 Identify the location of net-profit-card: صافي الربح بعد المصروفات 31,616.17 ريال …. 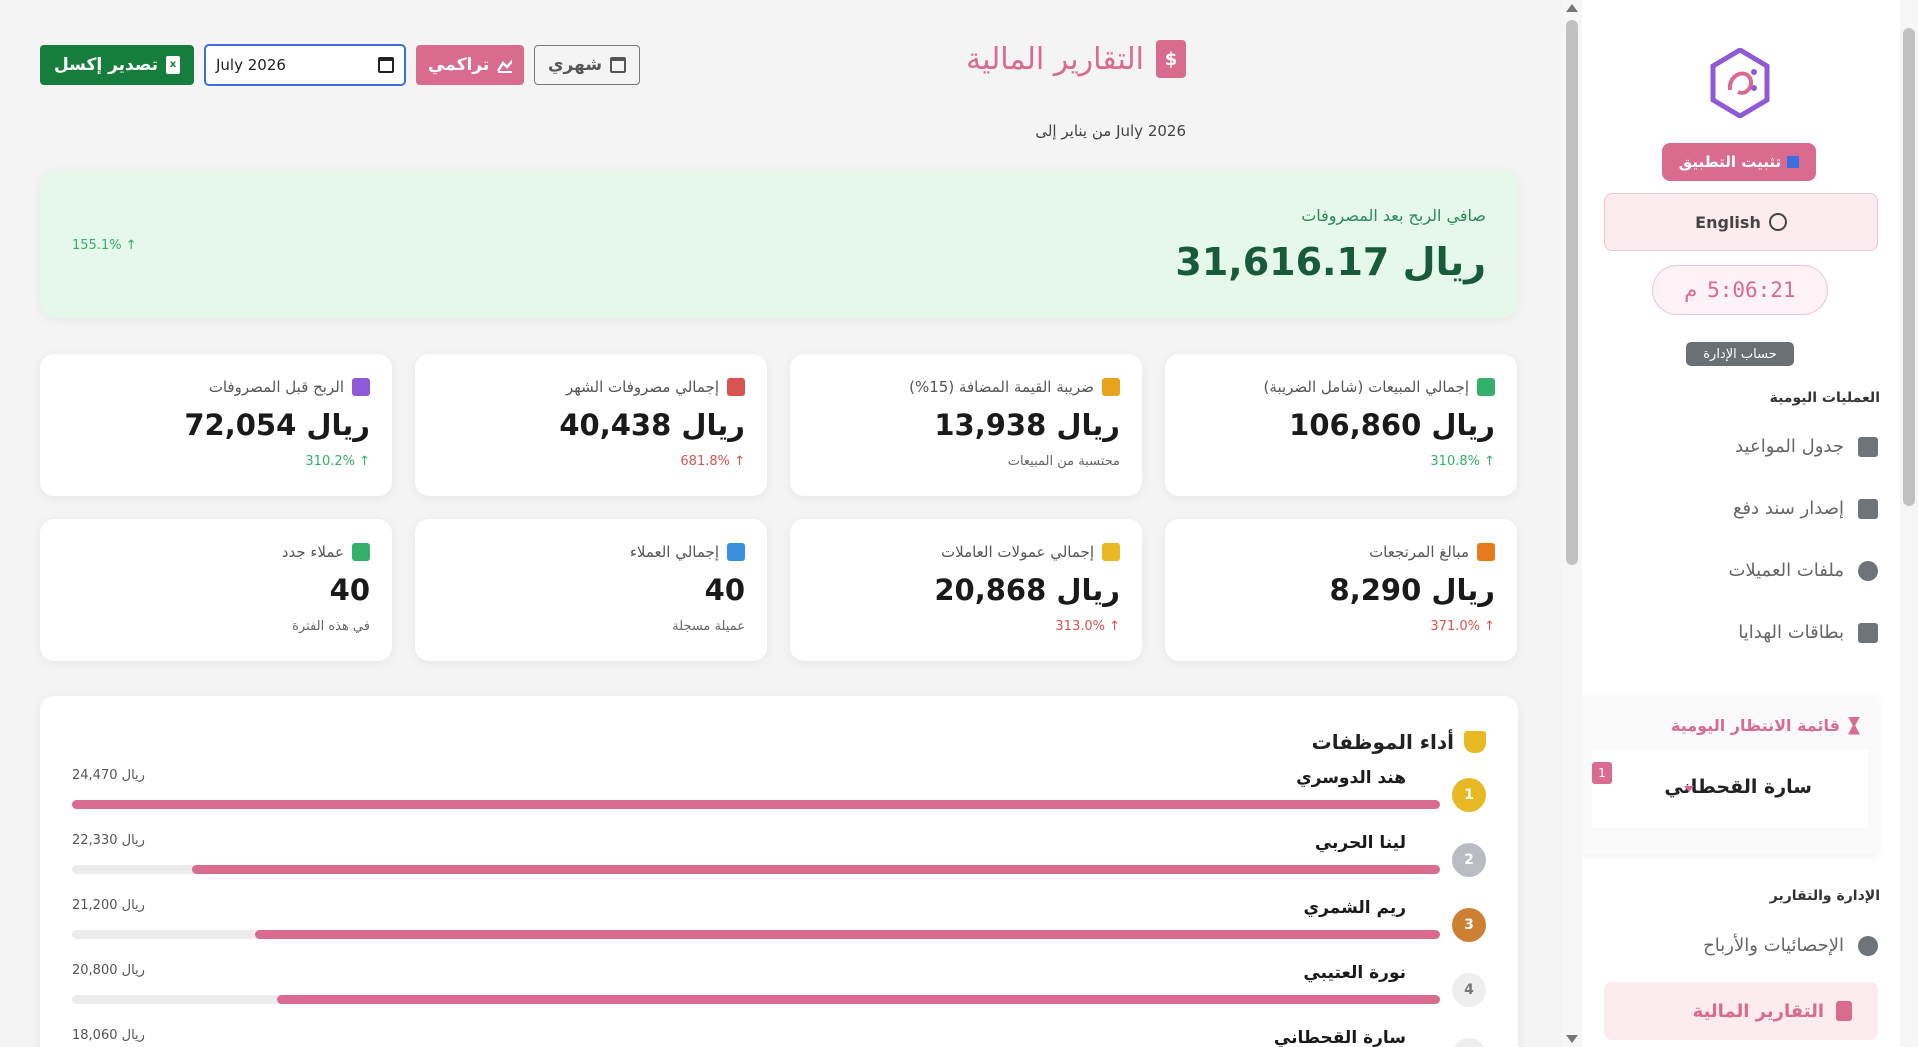
(779, 244).